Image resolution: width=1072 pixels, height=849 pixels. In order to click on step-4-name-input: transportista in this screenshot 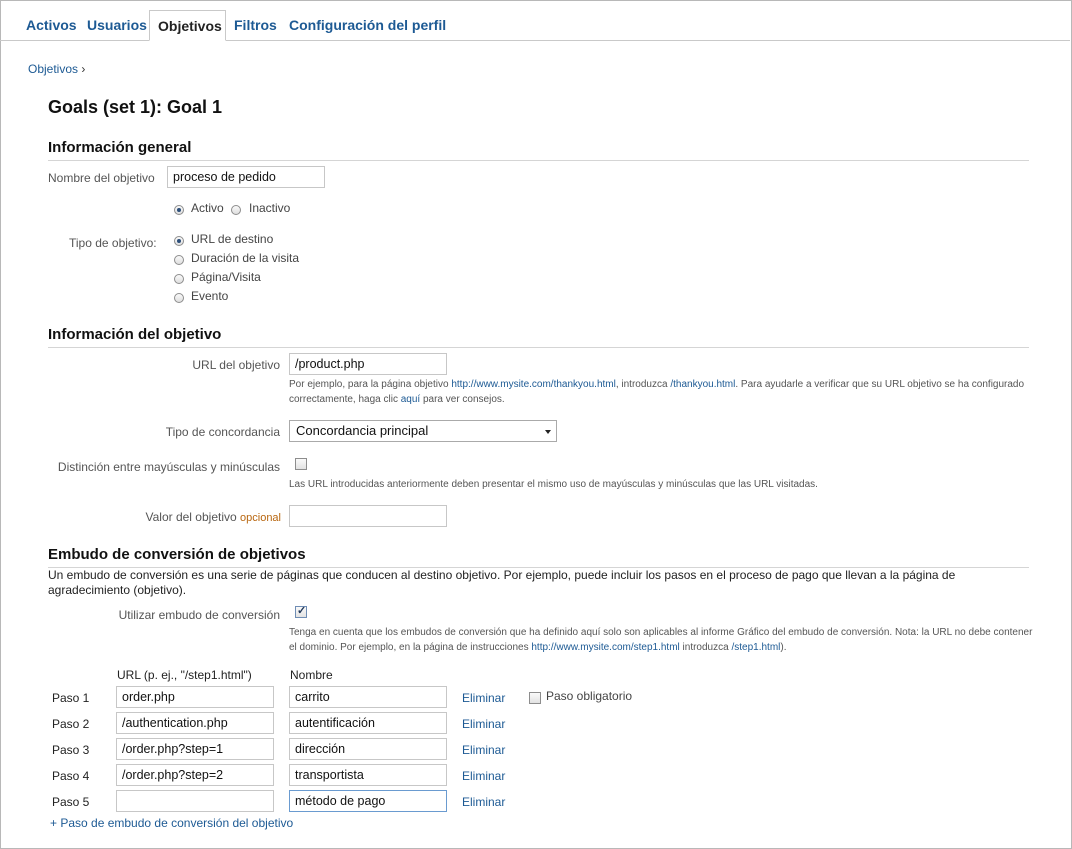, I will do `click(368, 775)`.